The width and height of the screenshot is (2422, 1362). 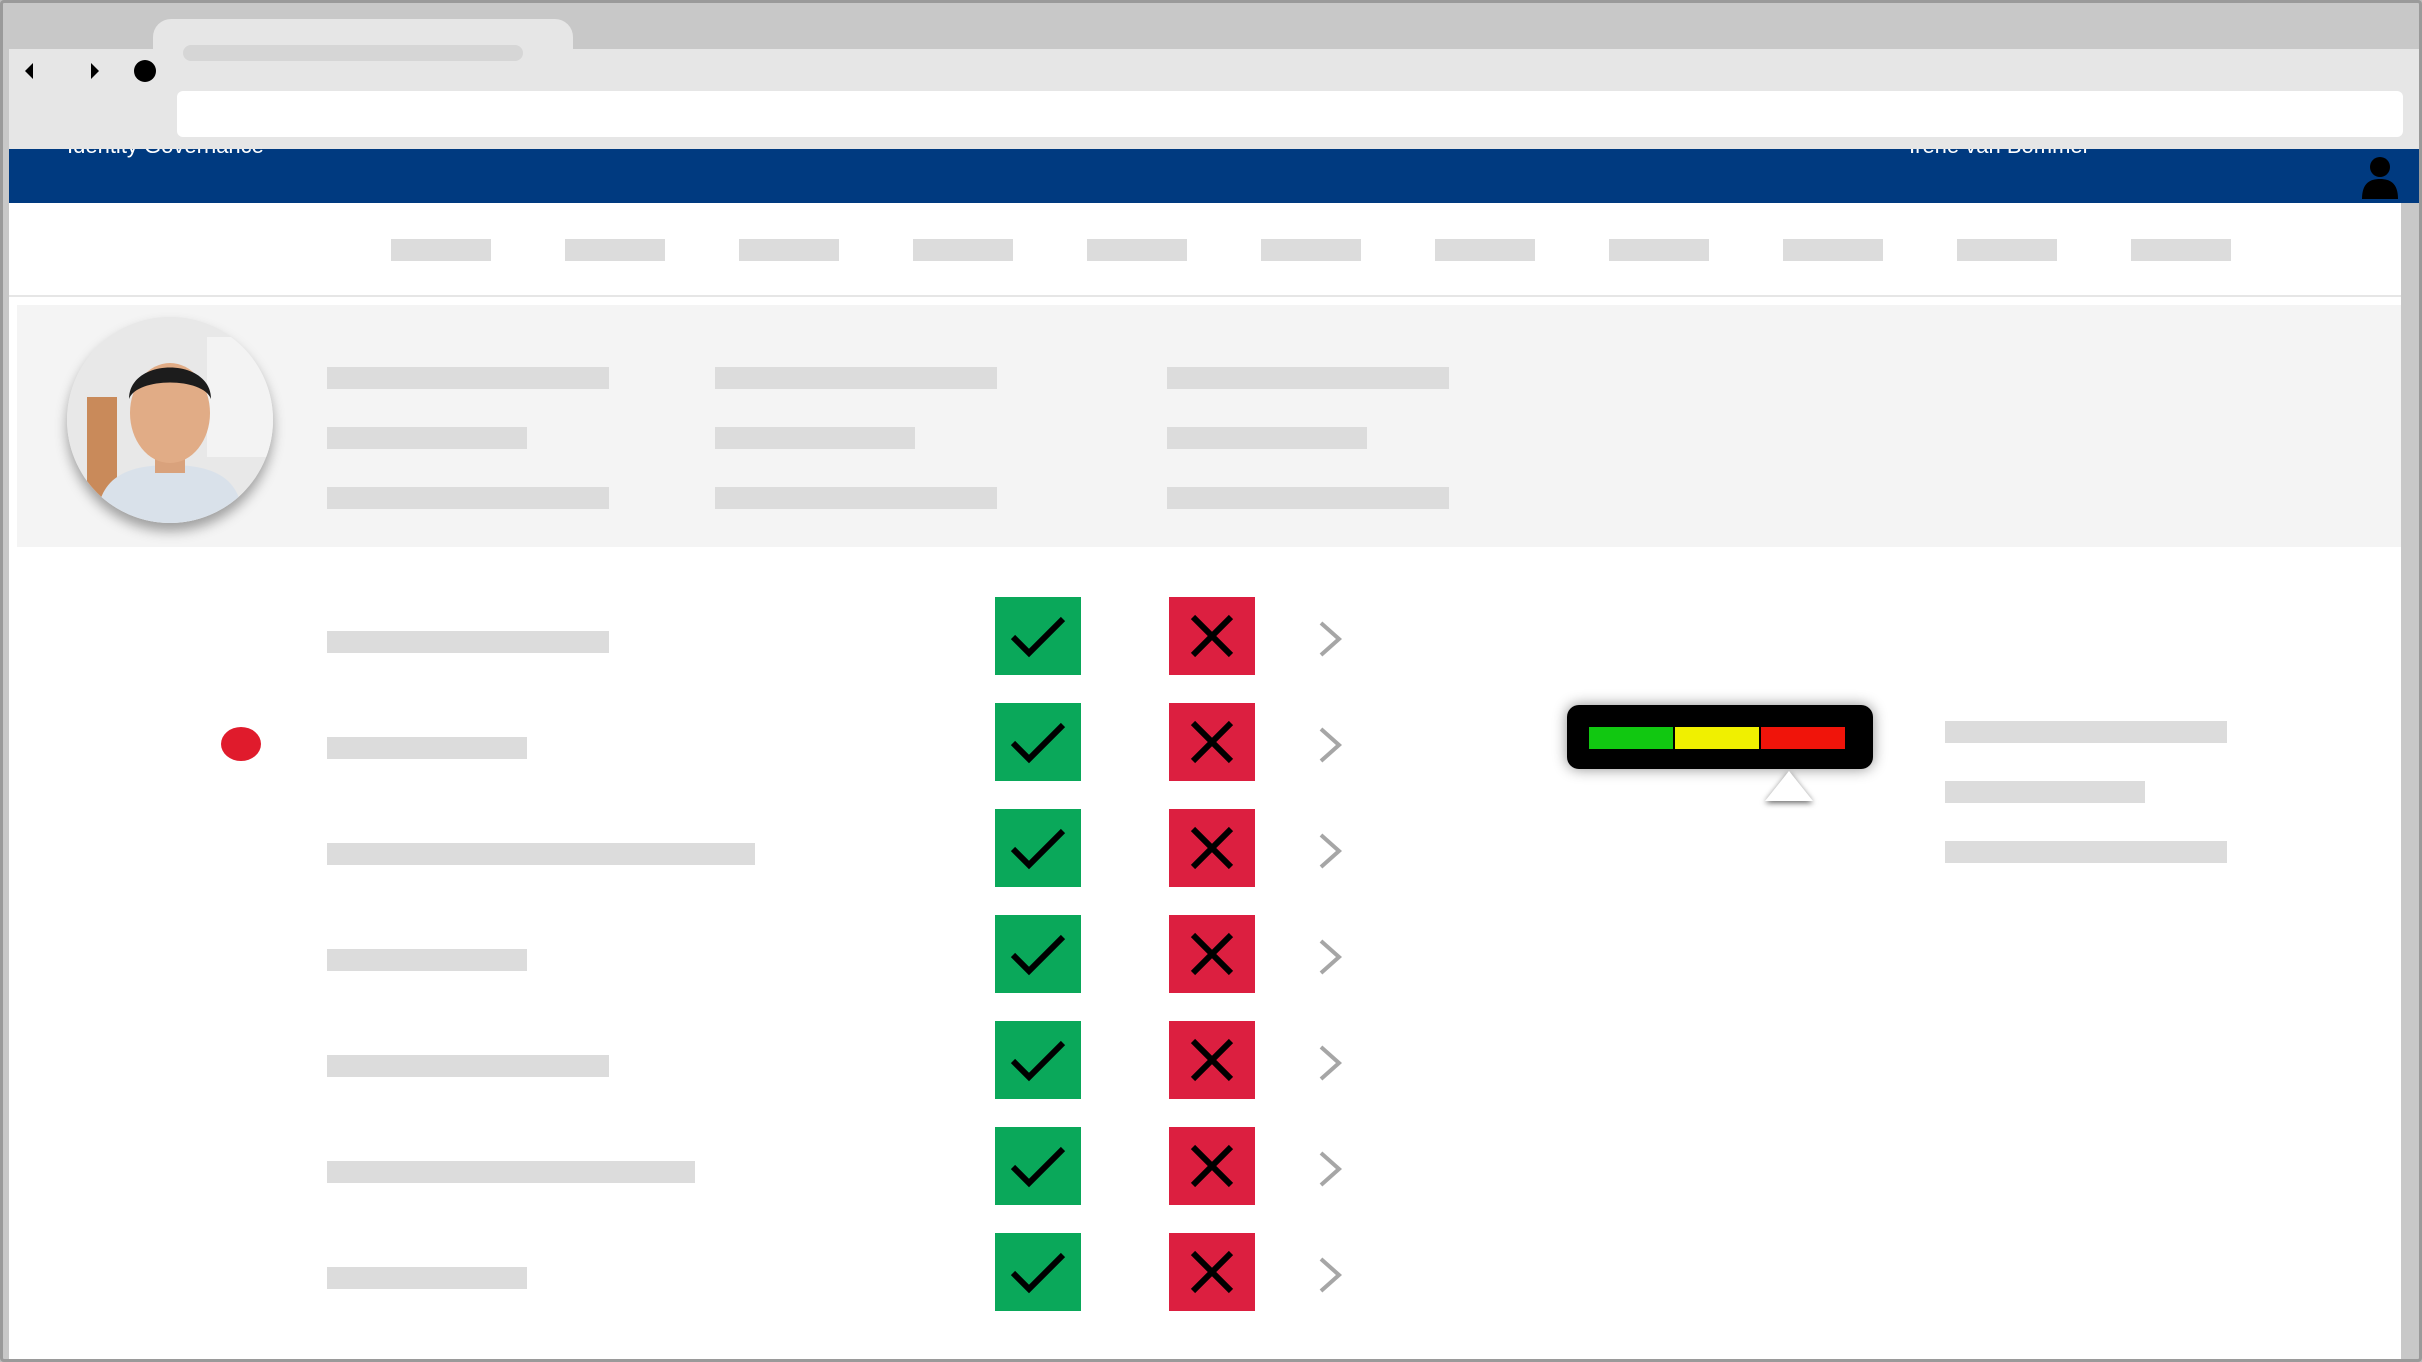 I want to click on address-bar-row, so click(x=1211, y=99).